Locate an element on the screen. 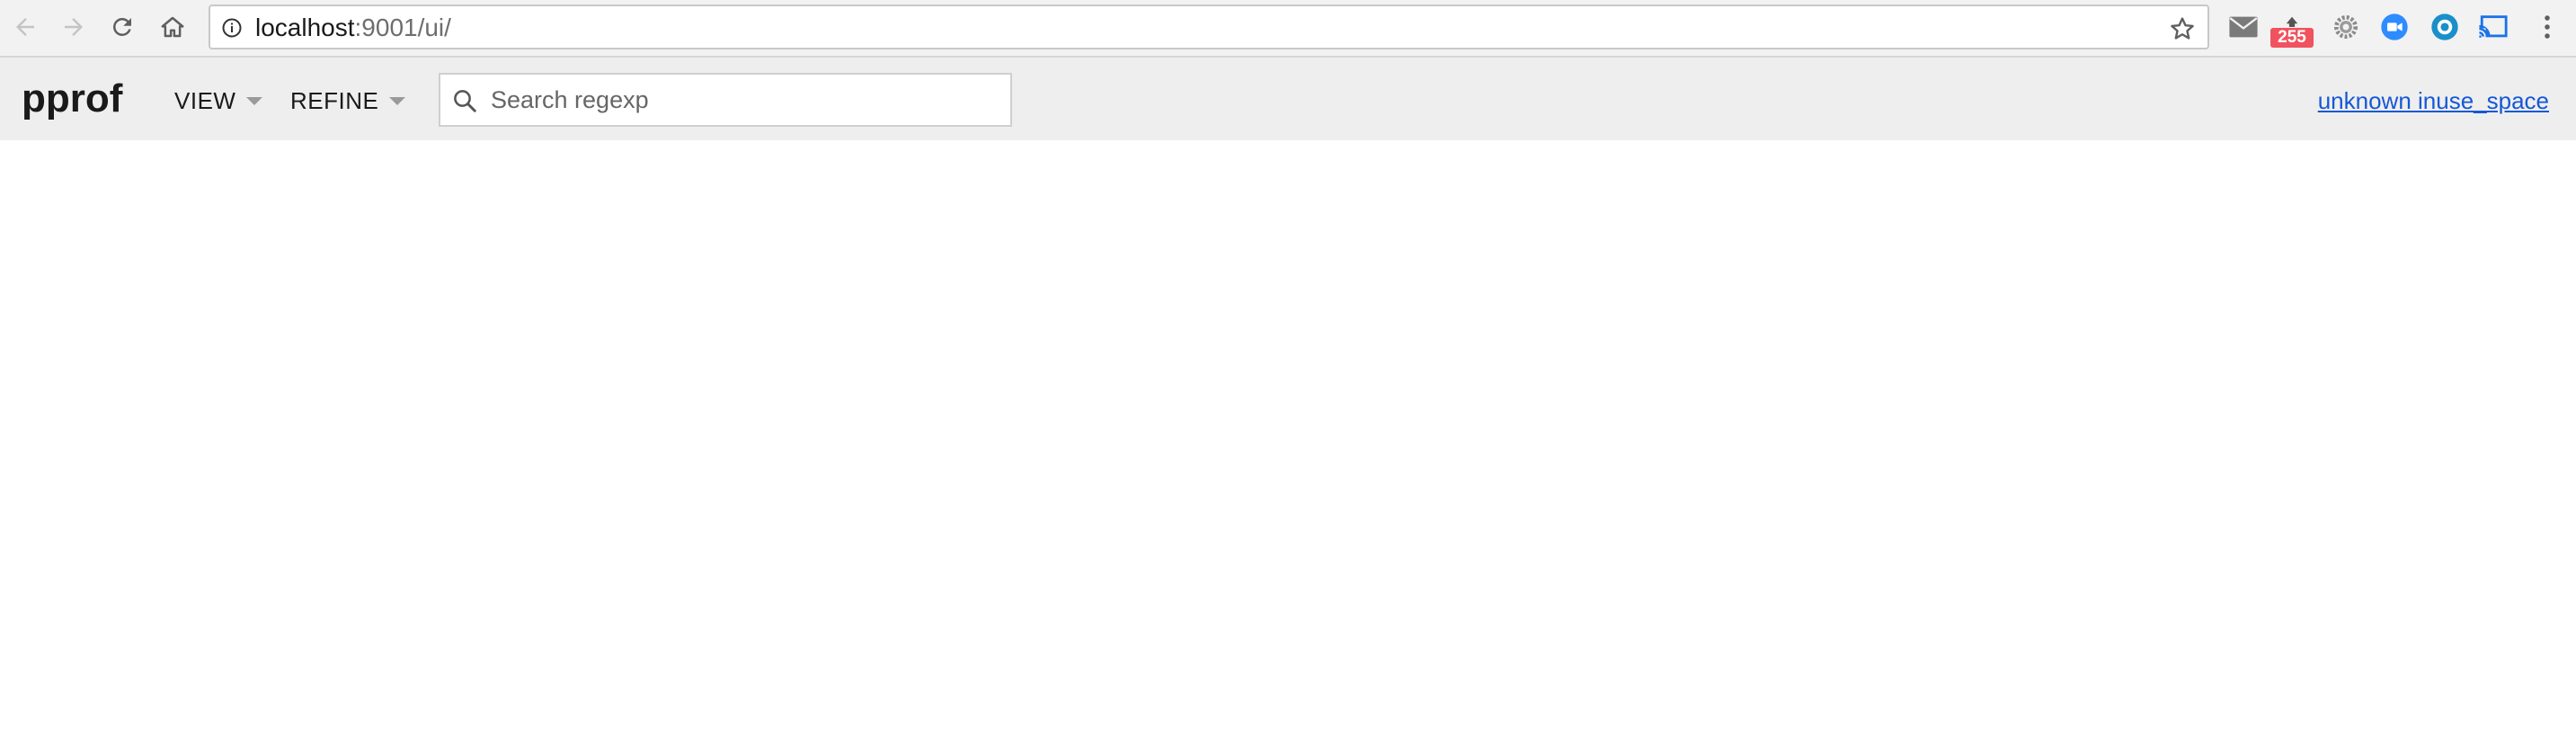 Image resolution: width=2576 pixels, height=750 pixels. reload-button is located at coordinates (122, 27).